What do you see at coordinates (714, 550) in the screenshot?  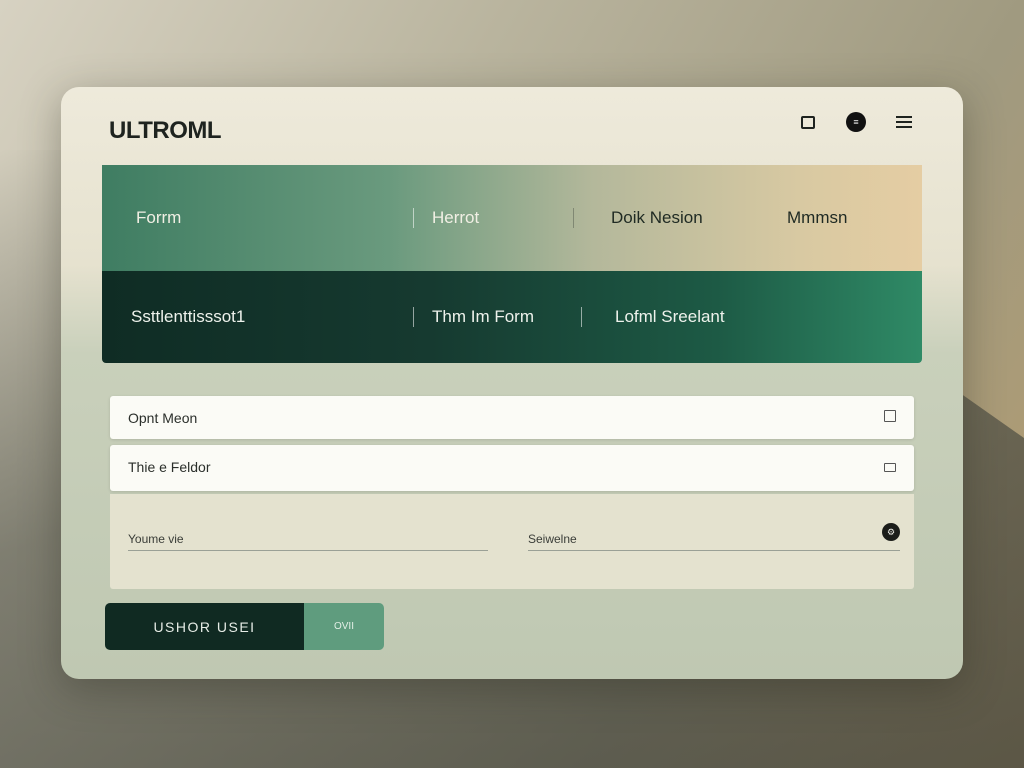 I see `seiwelne-input-line` at bounding box center [714, 550].